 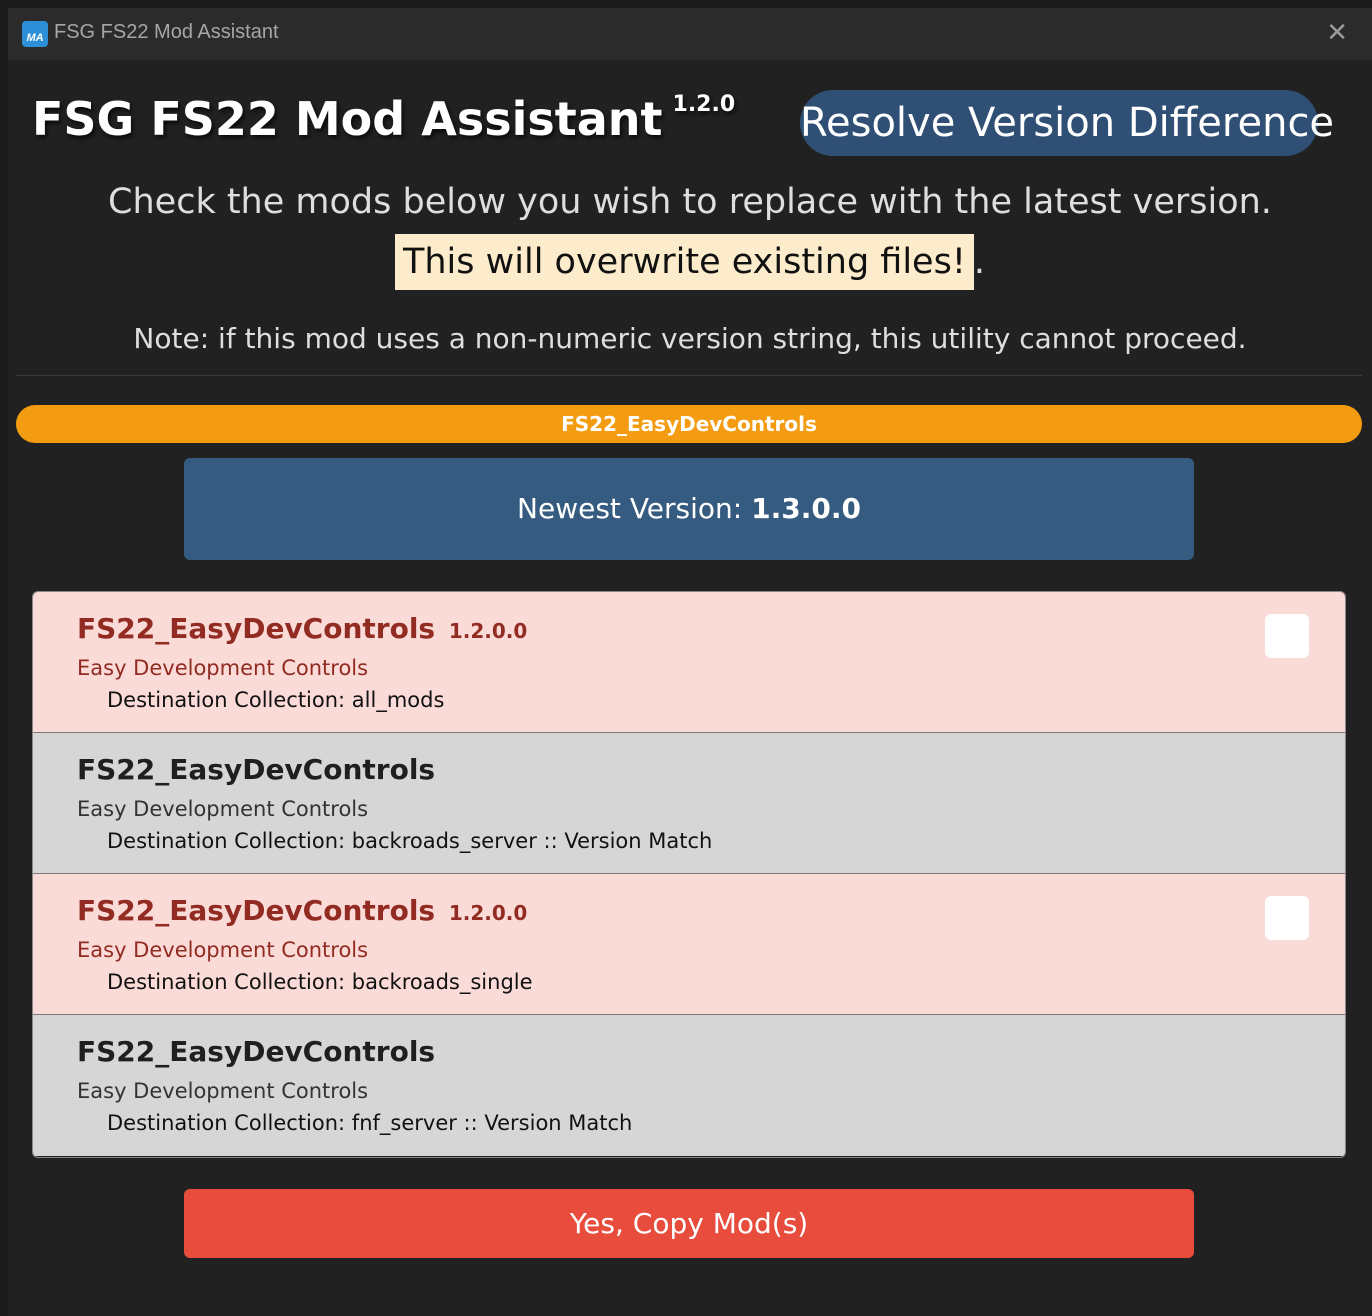 I want to click on app-title: FSG FS22 Mod Assistant 1.2.0, so click(x=383, y=119).